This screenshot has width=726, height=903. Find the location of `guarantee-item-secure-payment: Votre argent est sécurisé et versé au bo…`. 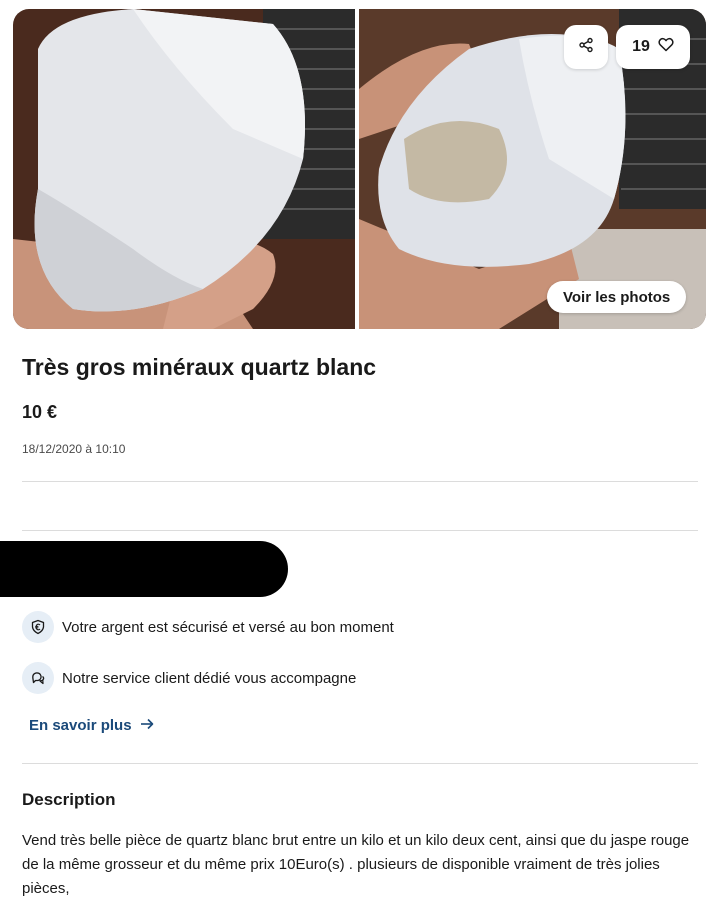

guarantee-item-secure-payment: Votre argent est sécurisé et versé au bo… is located at coordinates (208, 627).